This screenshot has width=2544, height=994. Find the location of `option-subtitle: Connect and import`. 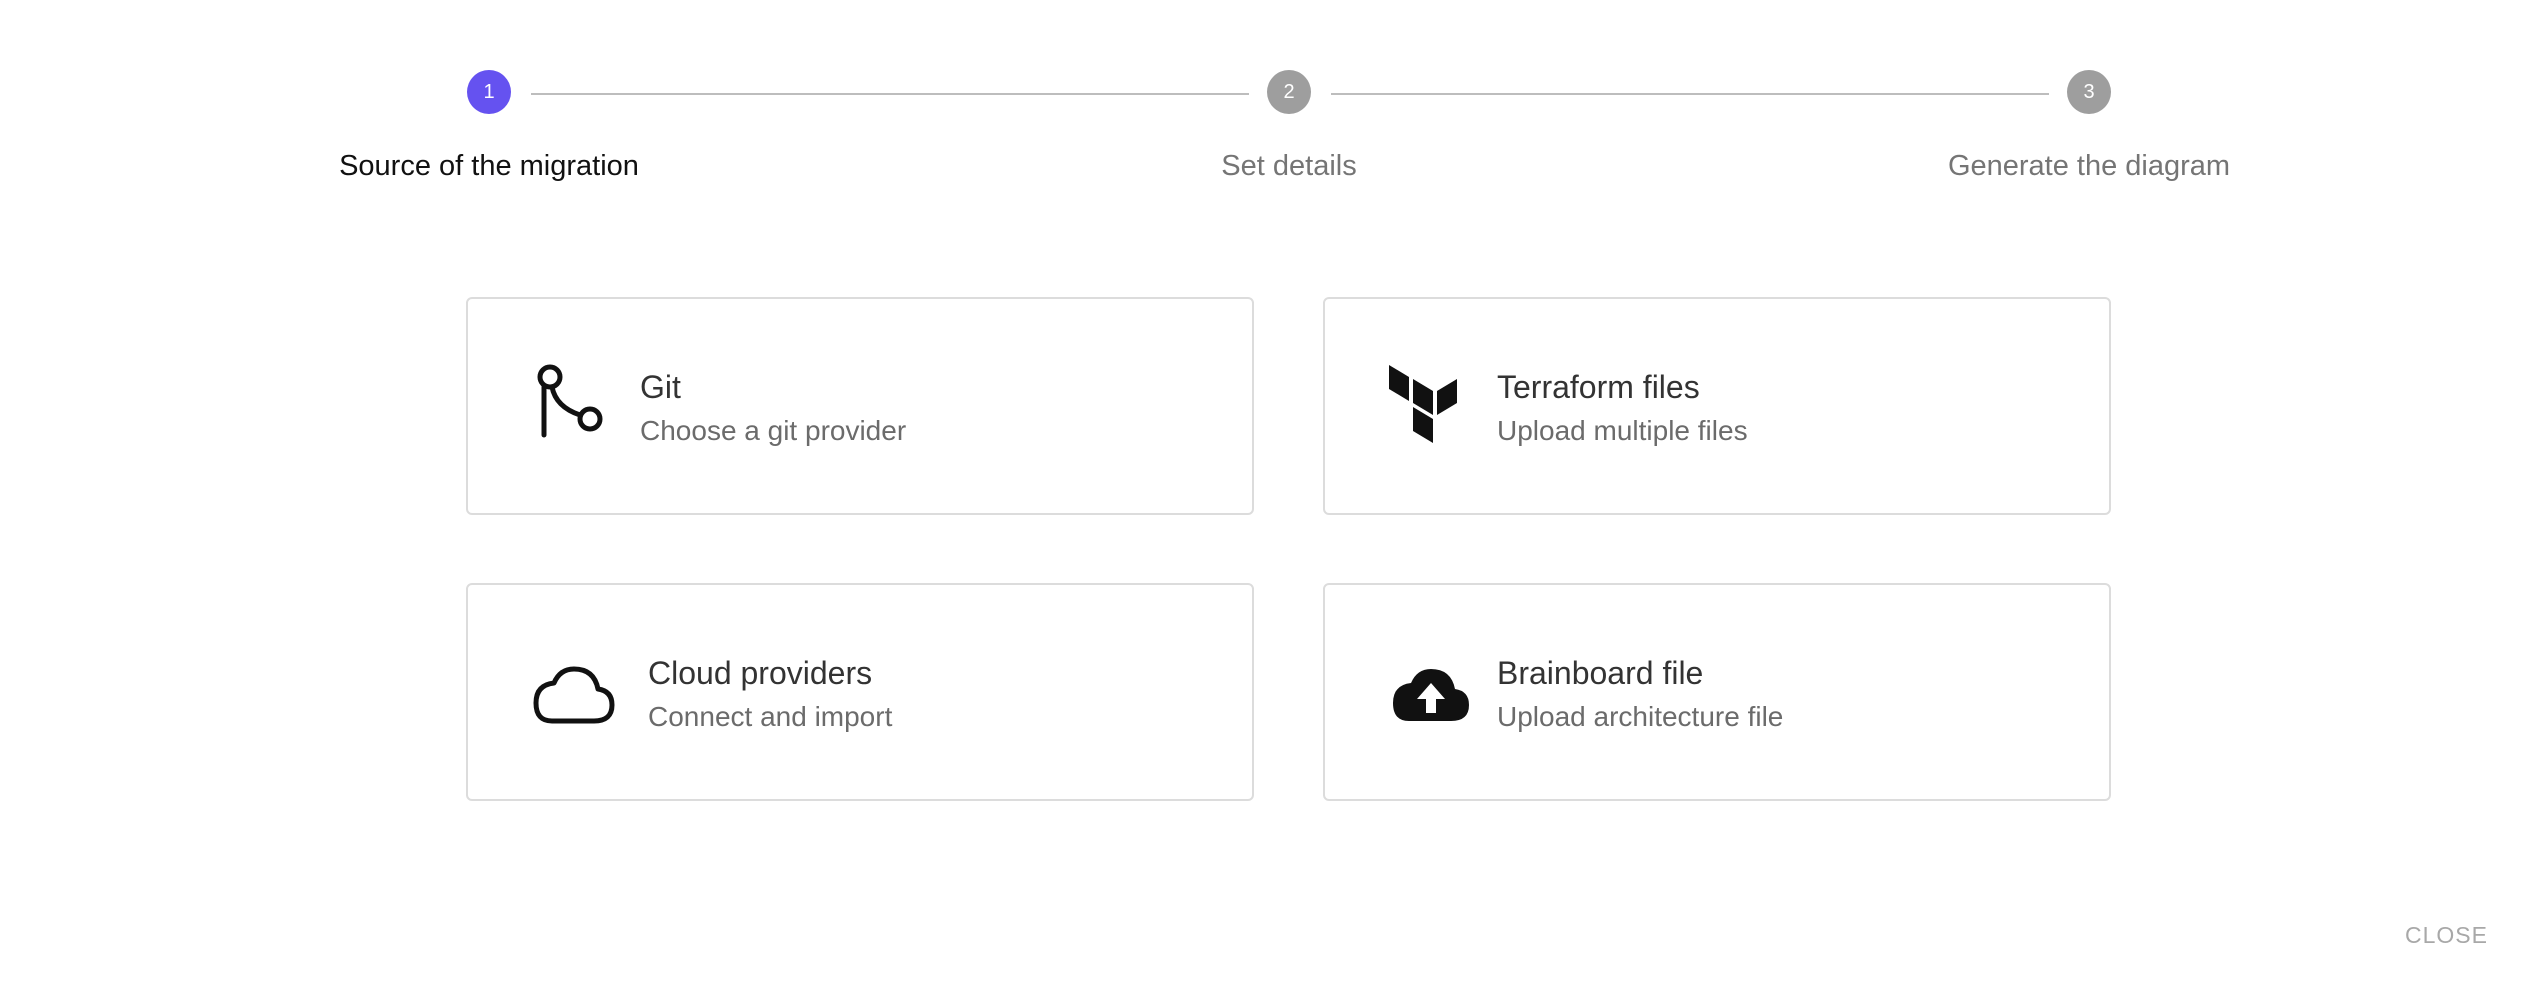

option-subtitle: Connect and import is located at coordinates (770, 716).